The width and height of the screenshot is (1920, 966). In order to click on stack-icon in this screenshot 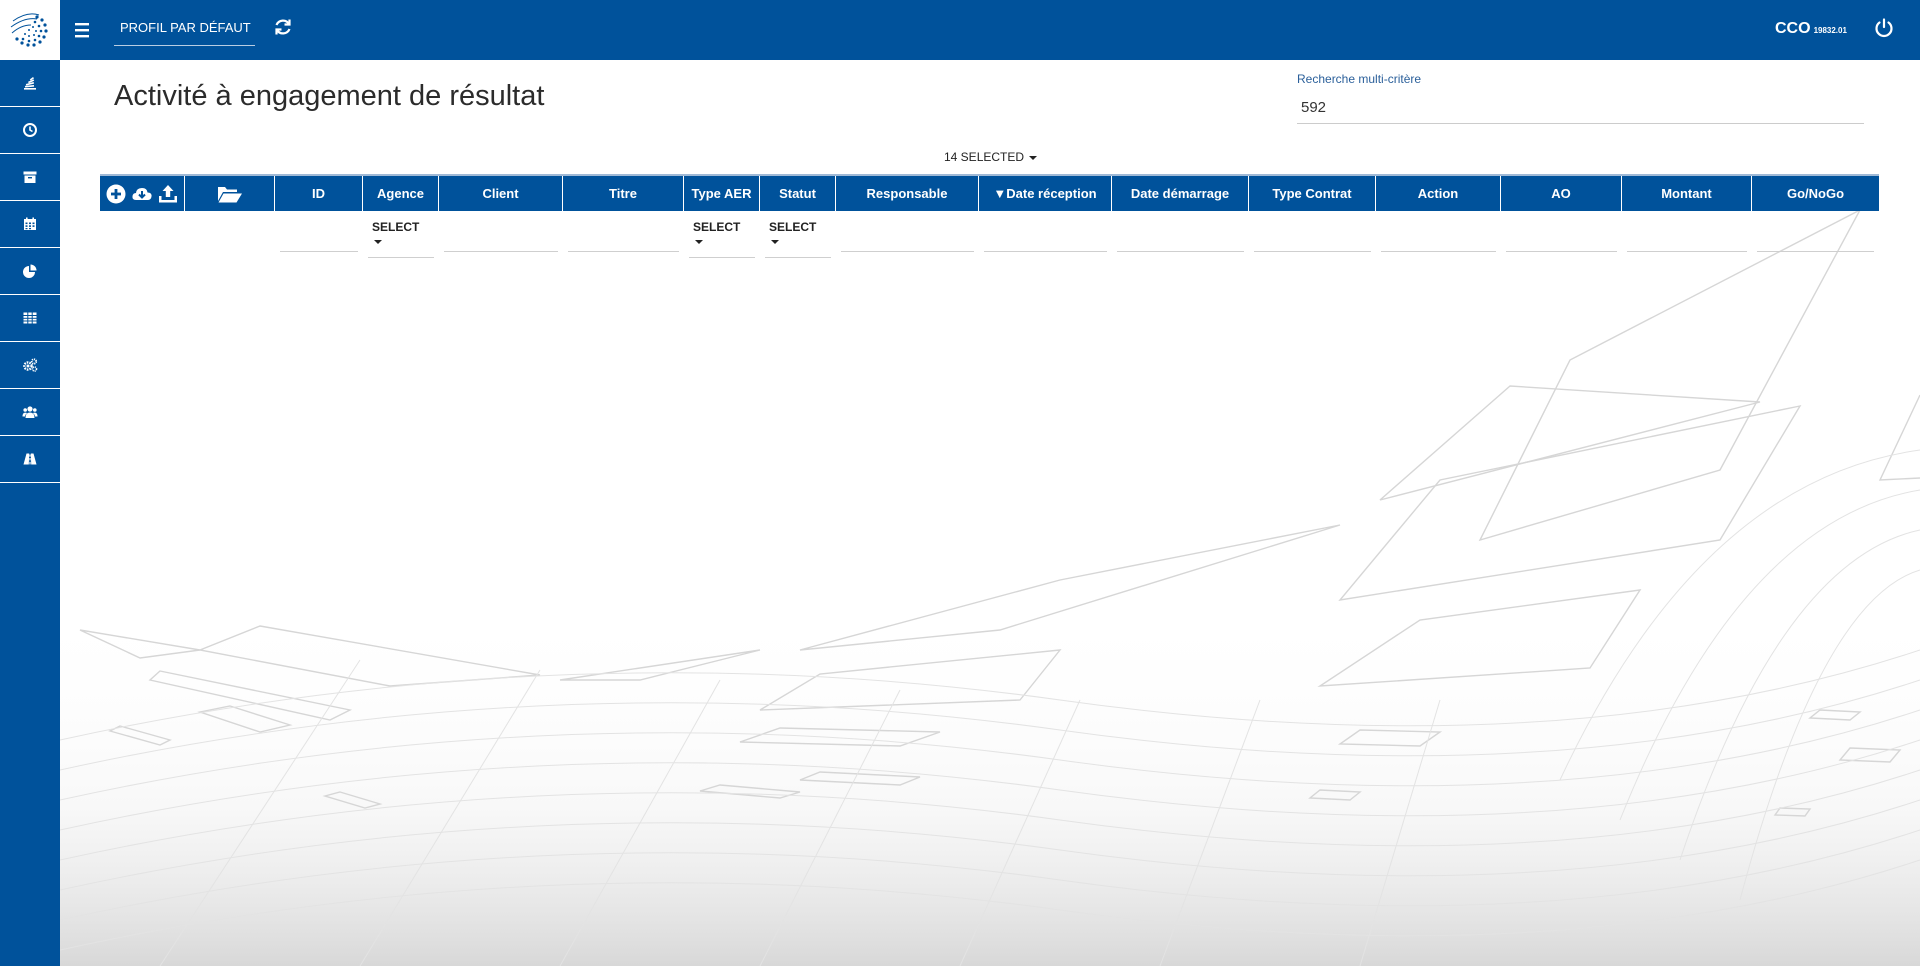, I will do `click(30, 83)`.